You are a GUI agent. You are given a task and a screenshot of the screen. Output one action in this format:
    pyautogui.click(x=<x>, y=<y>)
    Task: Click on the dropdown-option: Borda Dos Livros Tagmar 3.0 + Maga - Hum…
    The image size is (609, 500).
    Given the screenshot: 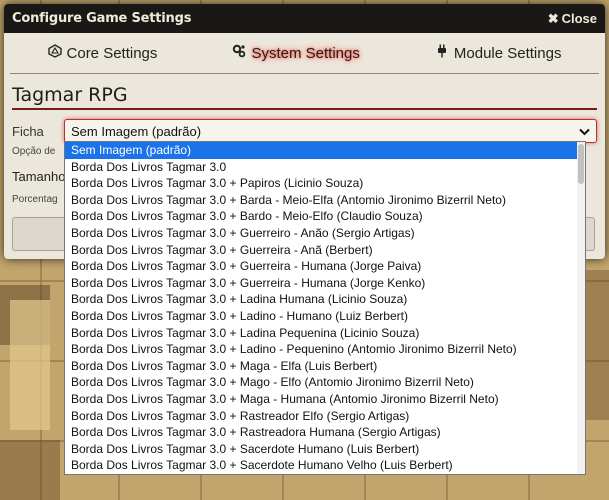 What is the action you would take?
    pyautogui.click(x=325, y=399)
    